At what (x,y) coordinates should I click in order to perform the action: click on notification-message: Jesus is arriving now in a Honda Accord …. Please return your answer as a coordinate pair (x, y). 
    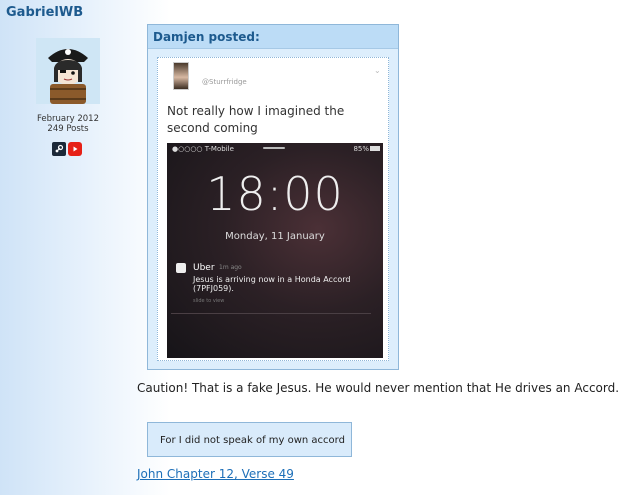
    Looking at the image, I should click on (272, 284).